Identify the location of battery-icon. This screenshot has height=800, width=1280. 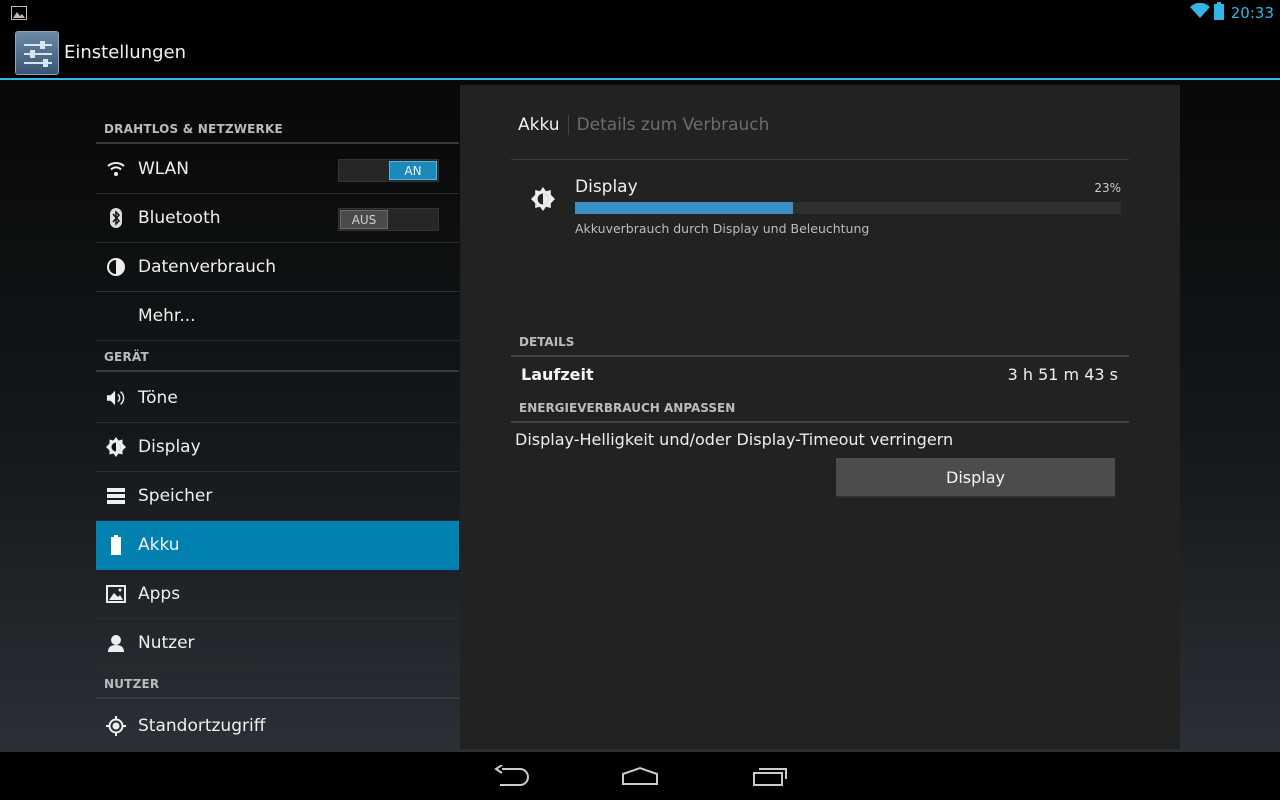
(116, 545).